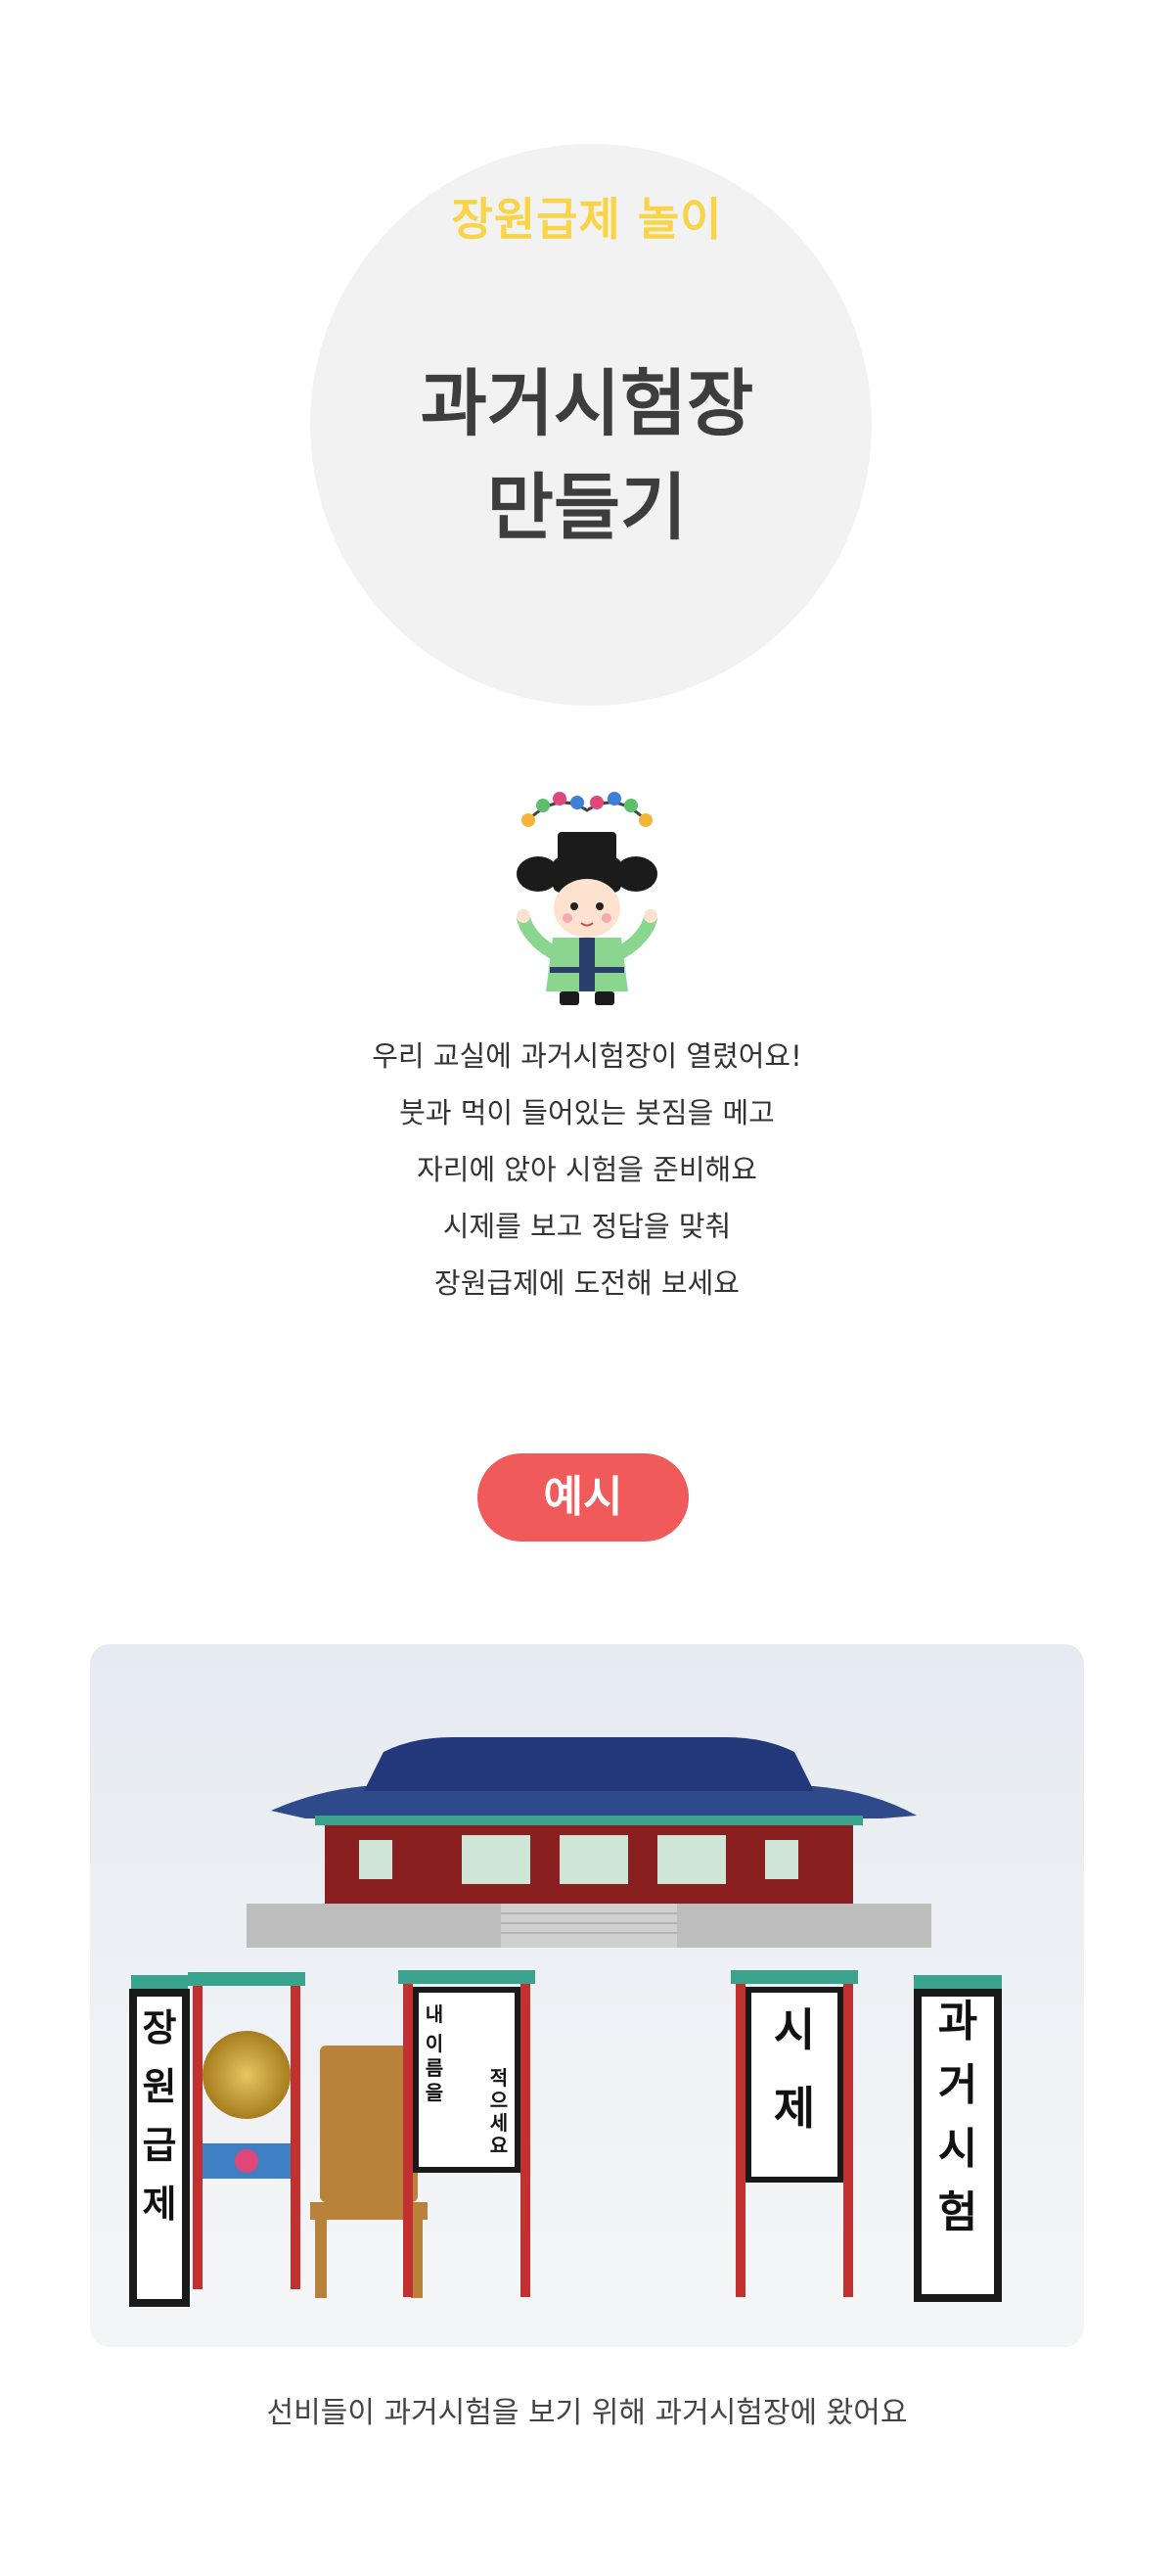 Image resolution: width=1174 pixels, height=2576 pixels. I want to click on banner-right-char: 과, so click(957, 2022).